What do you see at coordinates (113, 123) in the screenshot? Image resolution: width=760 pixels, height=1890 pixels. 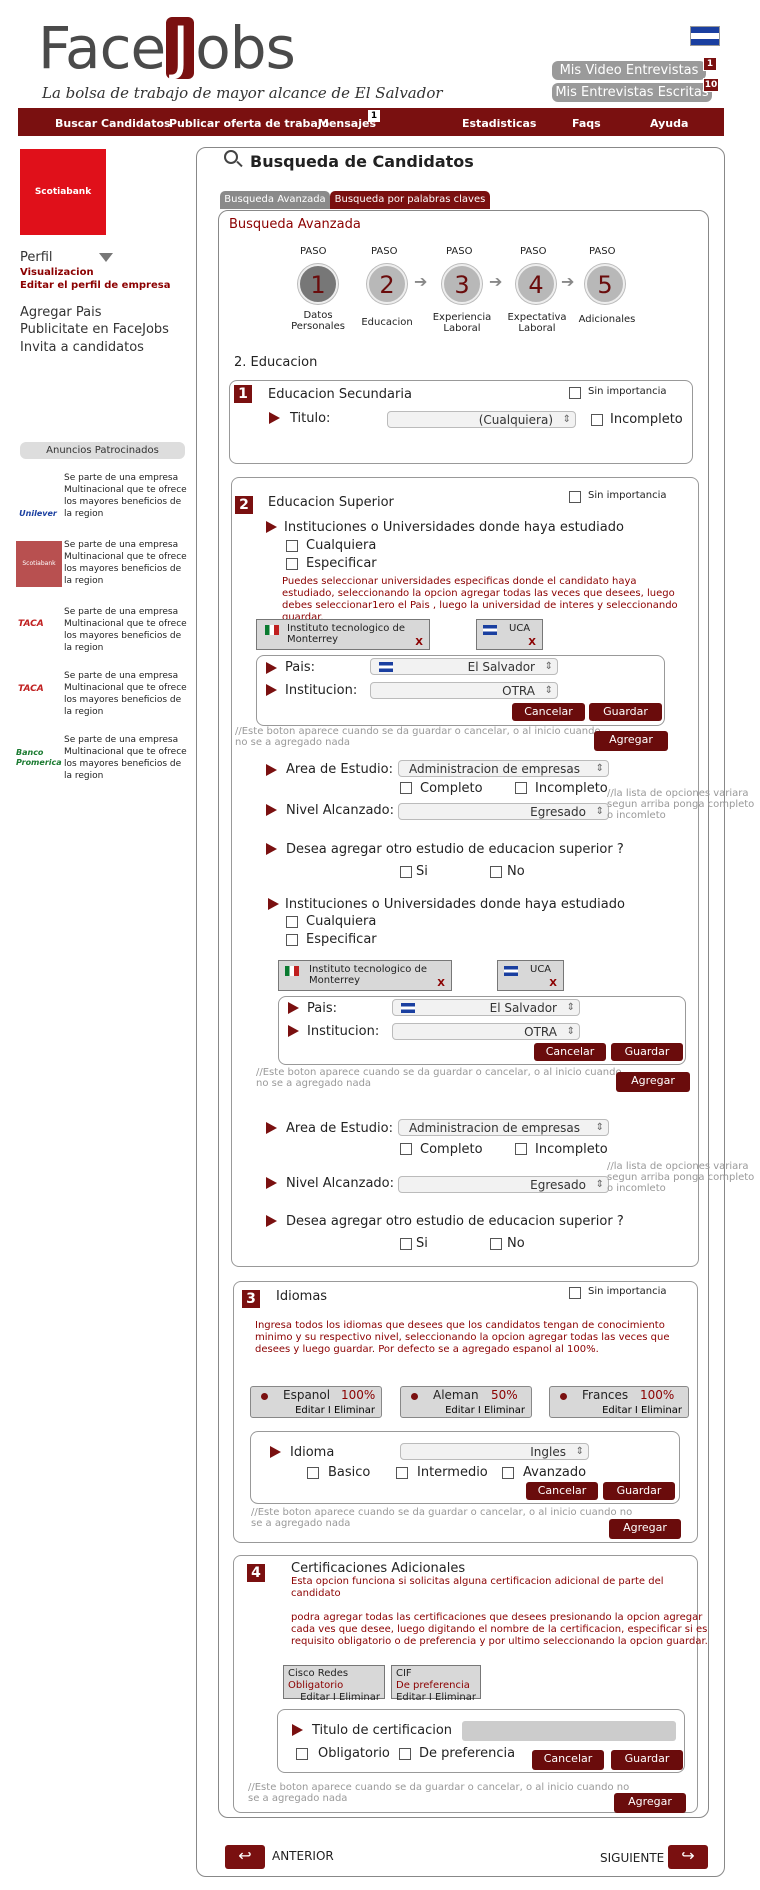 I see `nav-buscar-candidatos: Buscar Candidatos` at bounding box center [113, 123].